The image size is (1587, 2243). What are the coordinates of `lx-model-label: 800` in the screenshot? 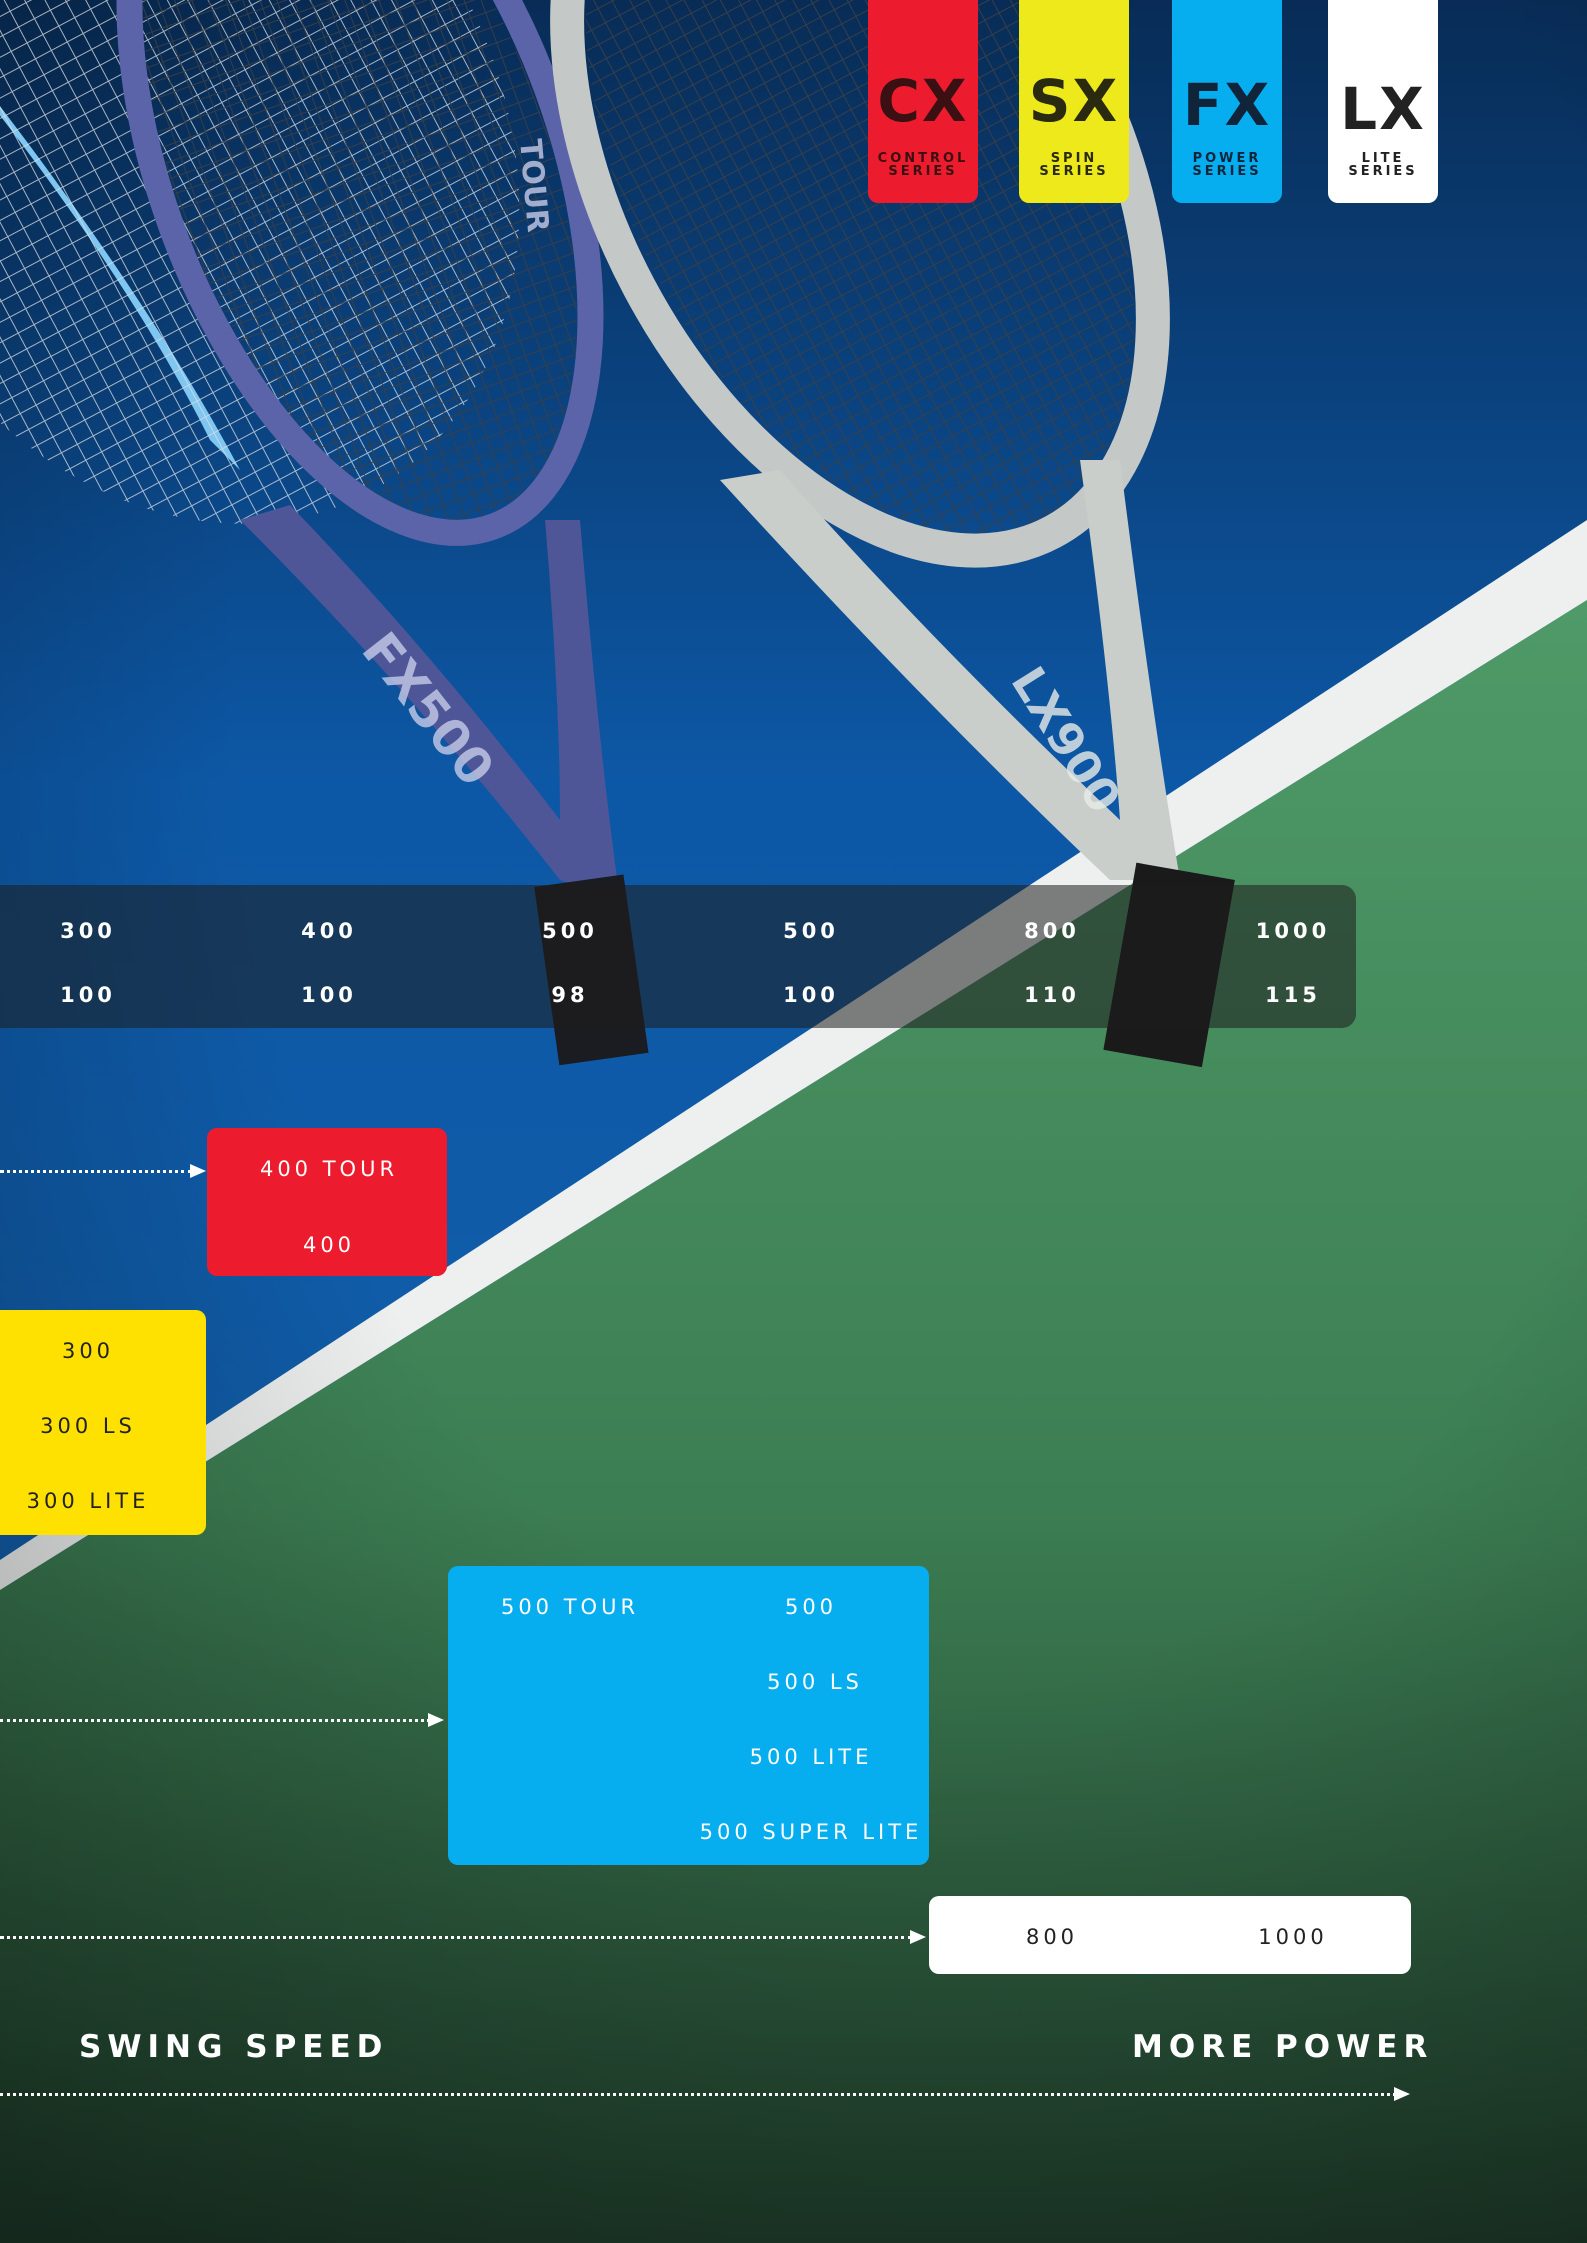 It's located at (1052, 1937).